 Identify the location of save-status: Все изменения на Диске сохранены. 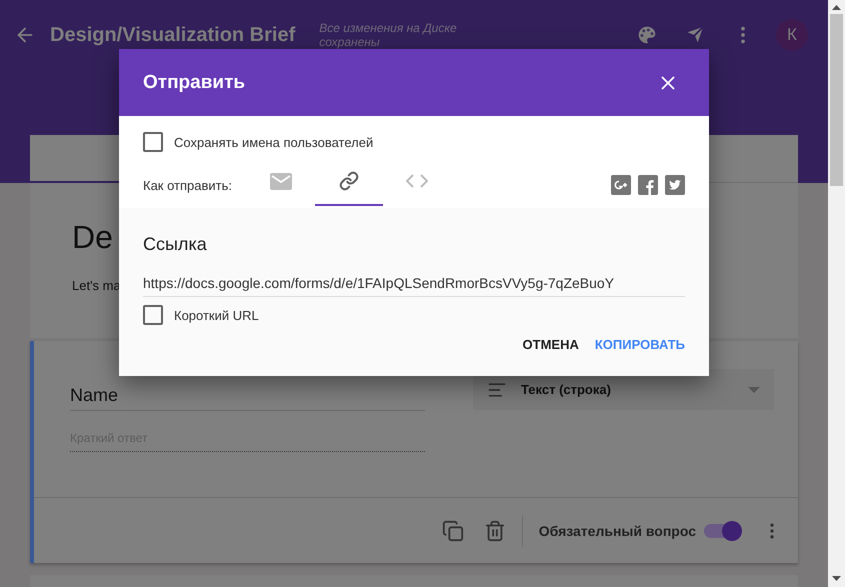
(388, 35).